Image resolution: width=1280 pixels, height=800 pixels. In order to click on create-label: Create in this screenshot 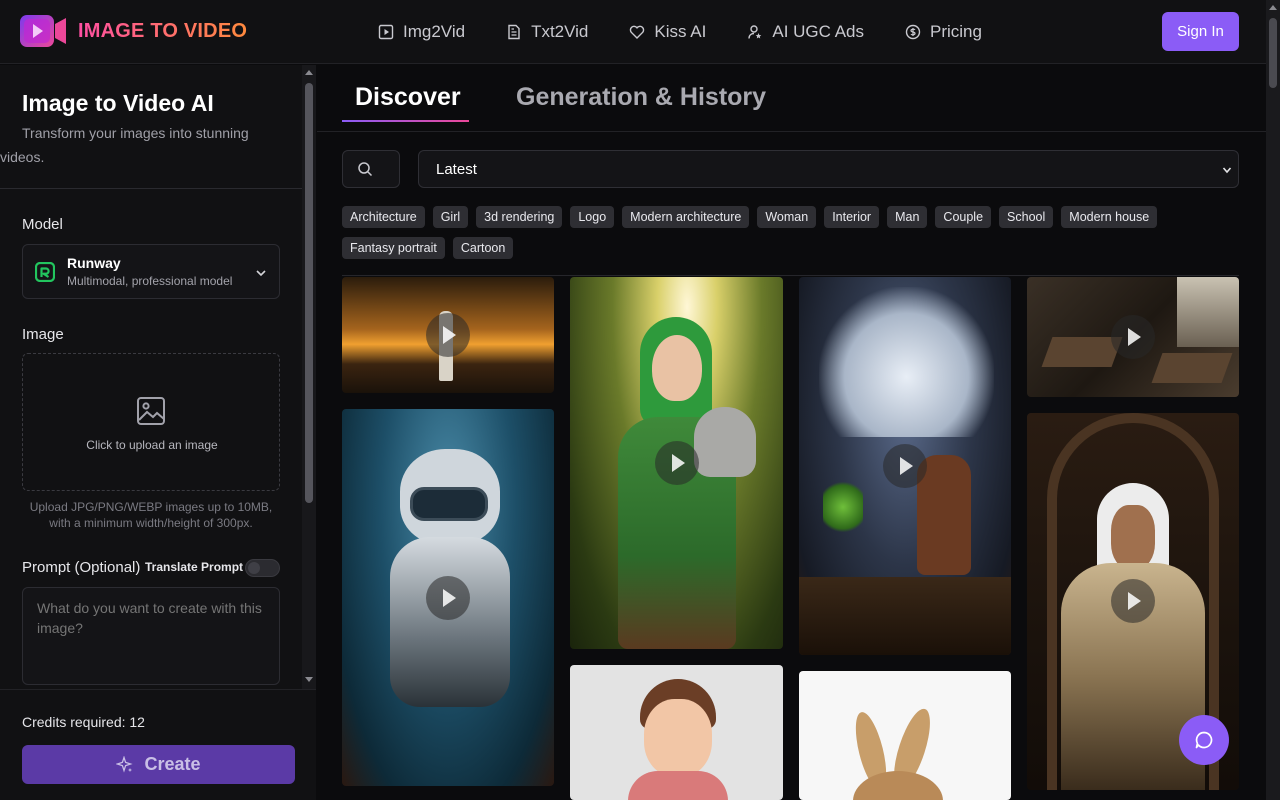, I will do `click(172, 764)`.